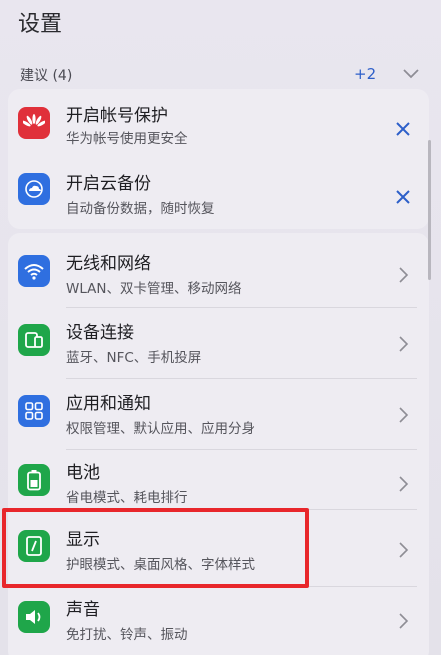 The width and height of the screenshot is (441, 655). What do you see at coordinates (127, 139) in the screenshot?
I see `suggestion-sub: 华为帐号使用更安全` at bounding box center [127, 139].